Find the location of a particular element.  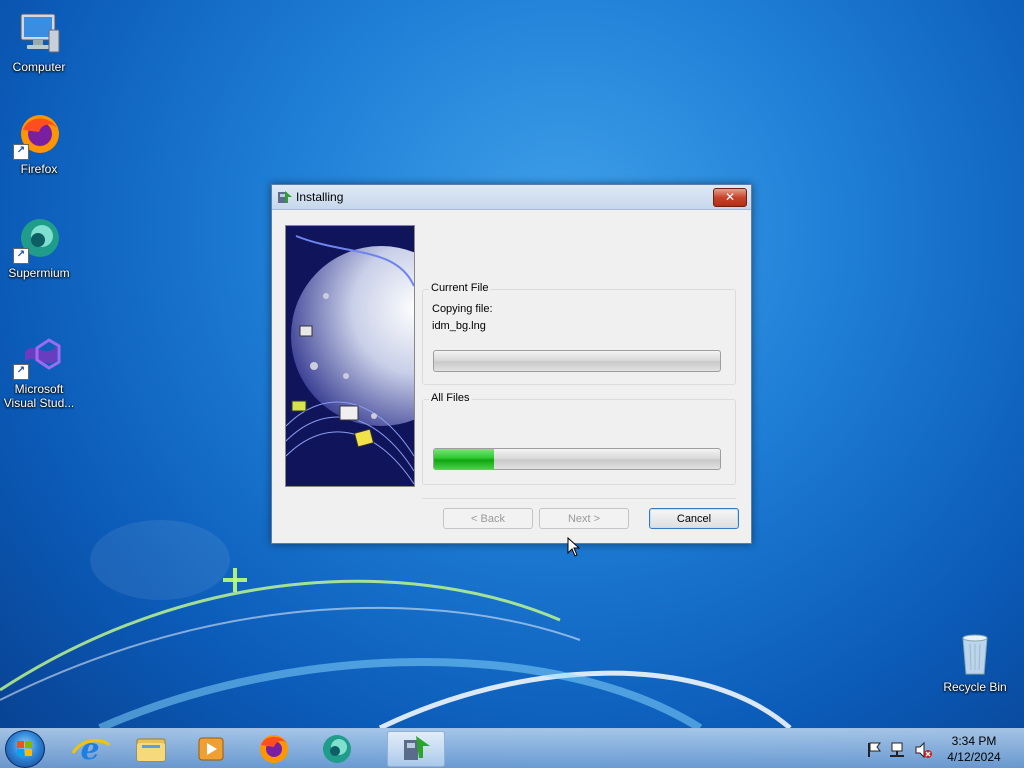

firefox-icon: ↗ is located at coordinates (38, 136).